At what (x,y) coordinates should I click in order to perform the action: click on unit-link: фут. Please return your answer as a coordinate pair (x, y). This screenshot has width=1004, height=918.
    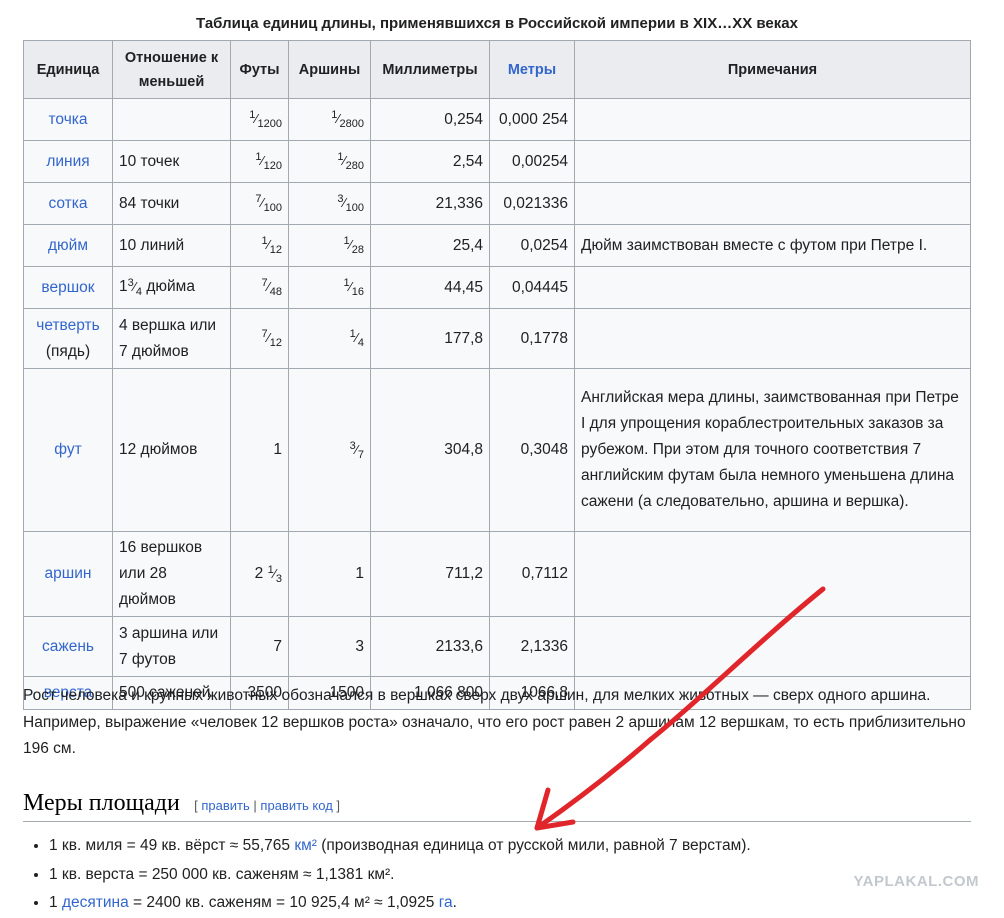
    Looking at the image, I should click on (67, 449).